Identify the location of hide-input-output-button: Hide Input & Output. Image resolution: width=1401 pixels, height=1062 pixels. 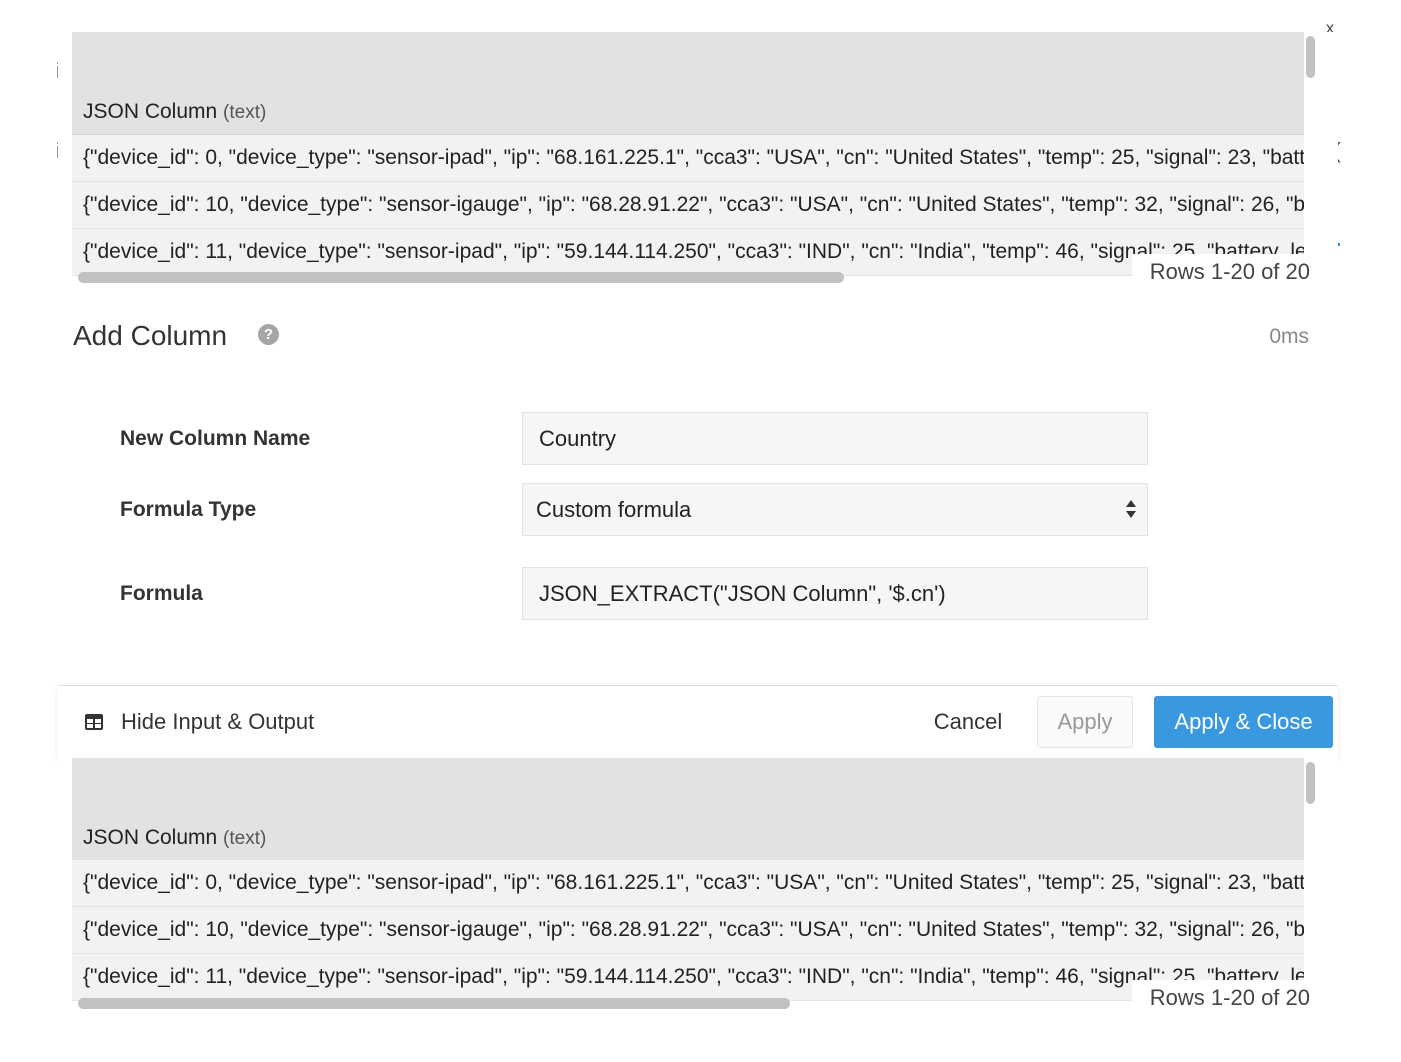
(199, 722).